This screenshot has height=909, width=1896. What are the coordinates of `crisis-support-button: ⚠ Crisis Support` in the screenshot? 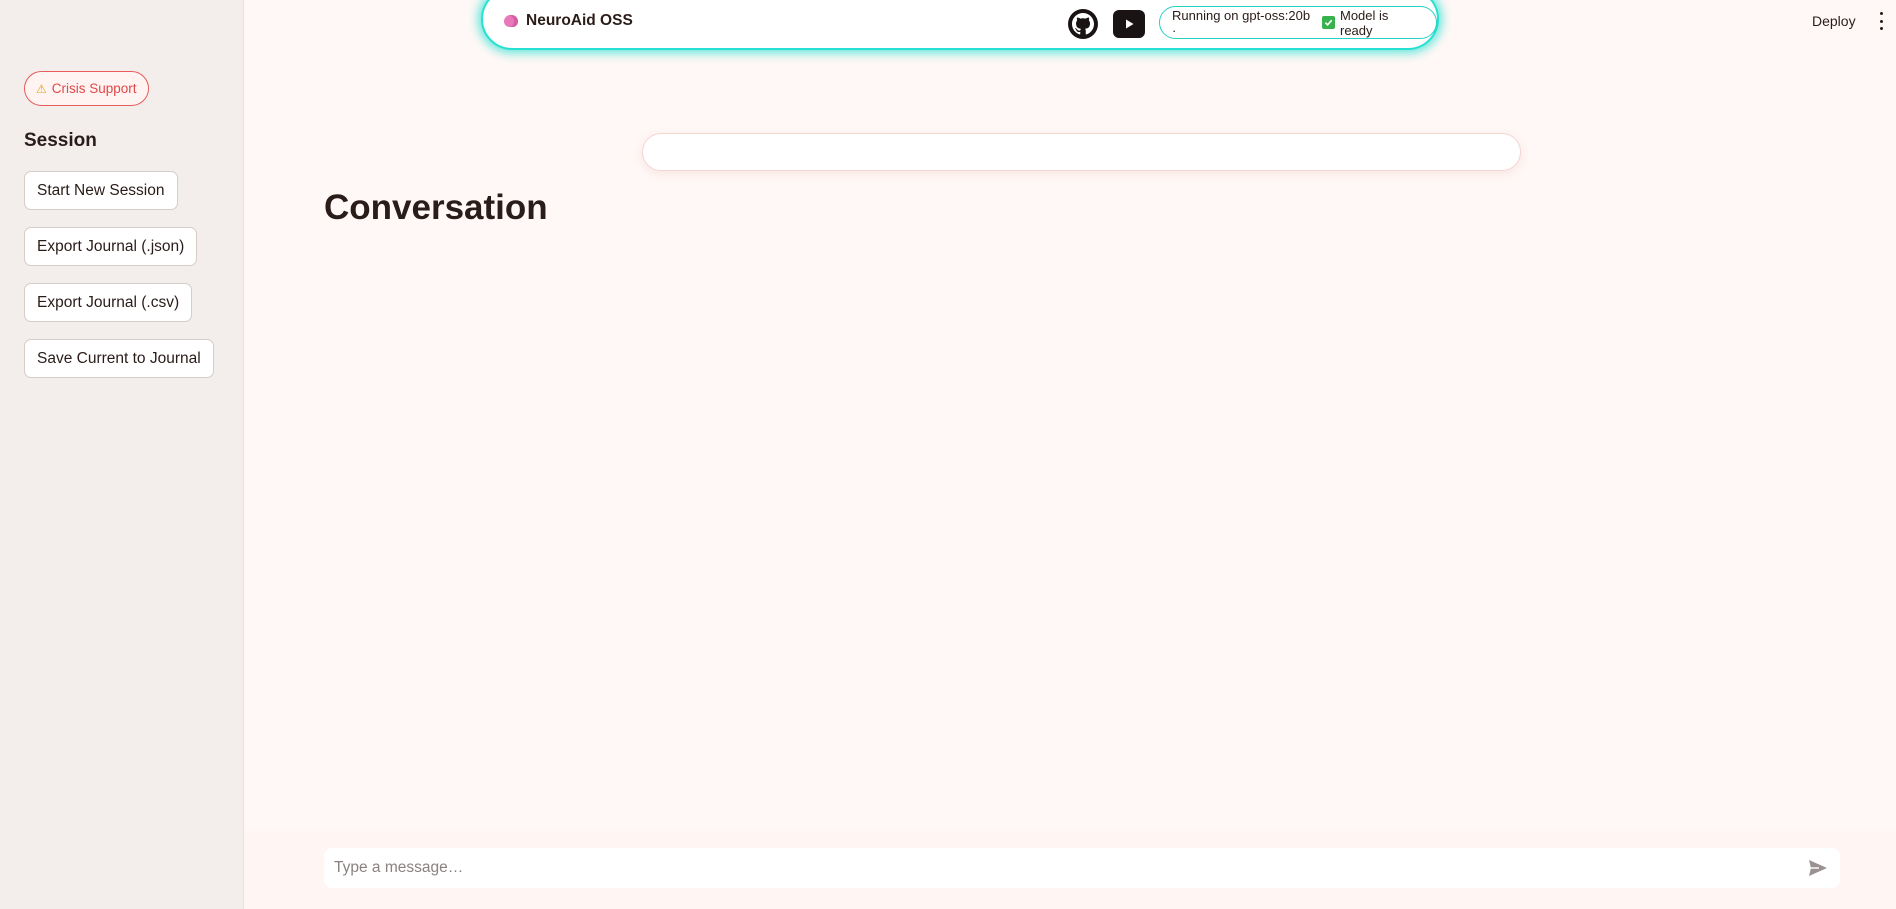 It's located at (86, 88).